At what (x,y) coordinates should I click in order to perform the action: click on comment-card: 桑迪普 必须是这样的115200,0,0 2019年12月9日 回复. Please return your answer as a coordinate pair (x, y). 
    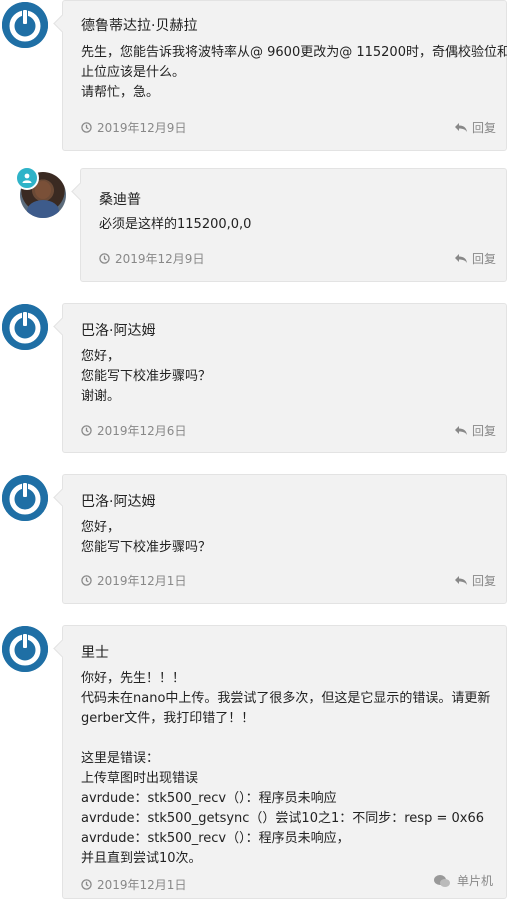
    Looking at the image, I should click on (293, 225).